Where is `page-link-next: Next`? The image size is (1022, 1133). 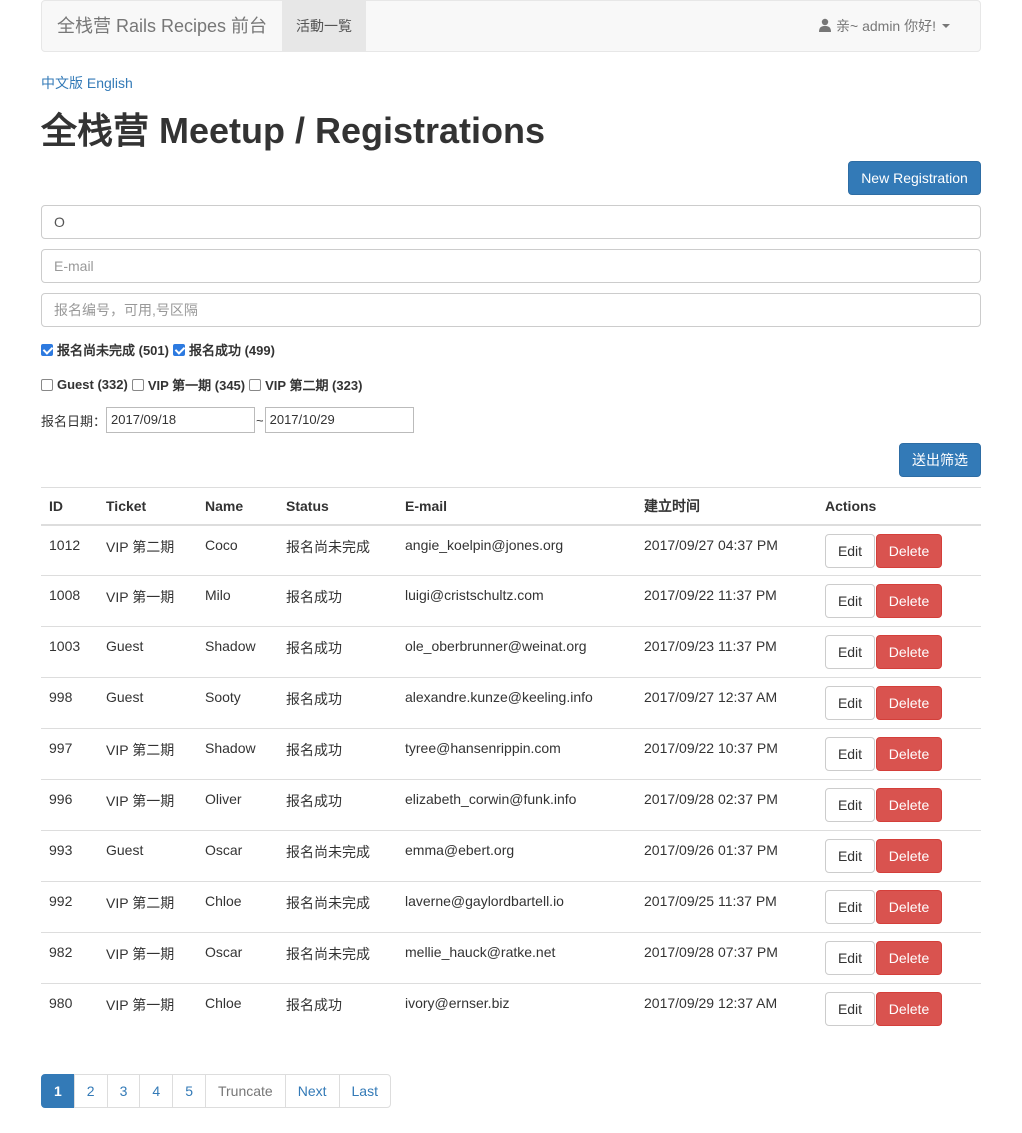
page-link-next: Next is located at coordinates (312, 1091).